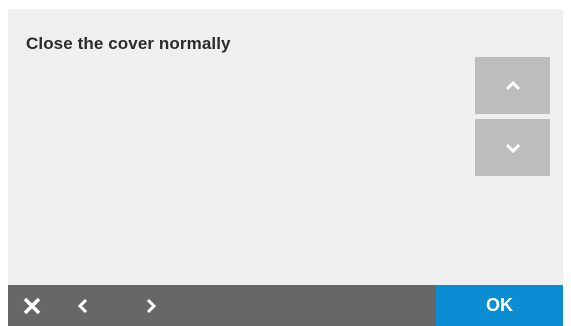  I want to click on next-button, so click(151, 305).